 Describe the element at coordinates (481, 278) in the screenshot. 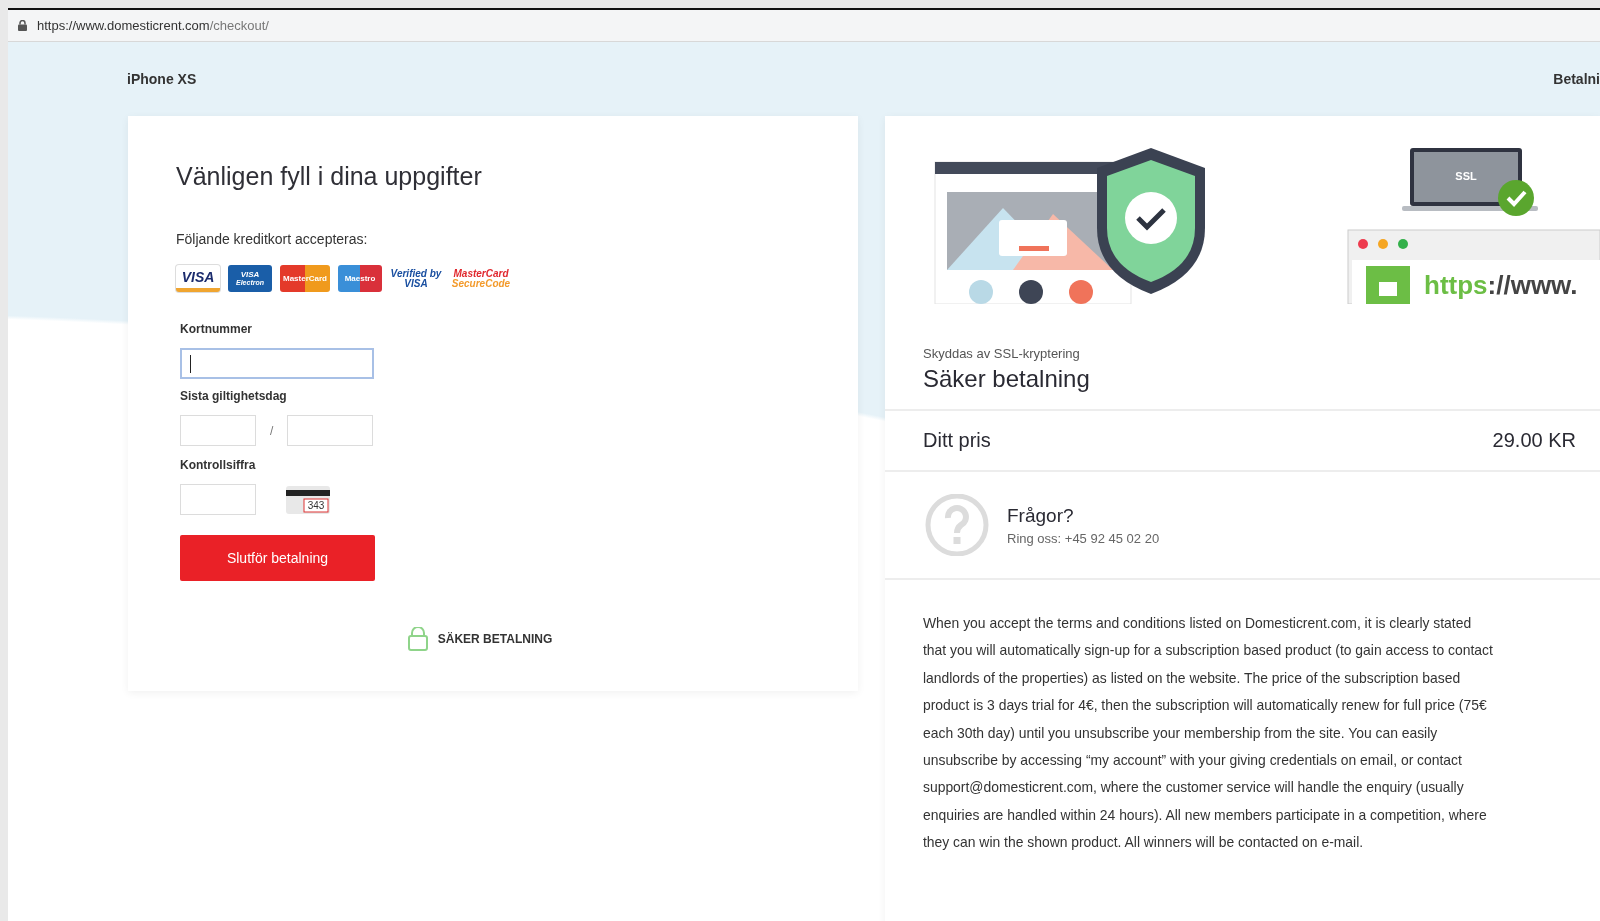

I see `card-logo: MasterCard SecureCode` at that location.